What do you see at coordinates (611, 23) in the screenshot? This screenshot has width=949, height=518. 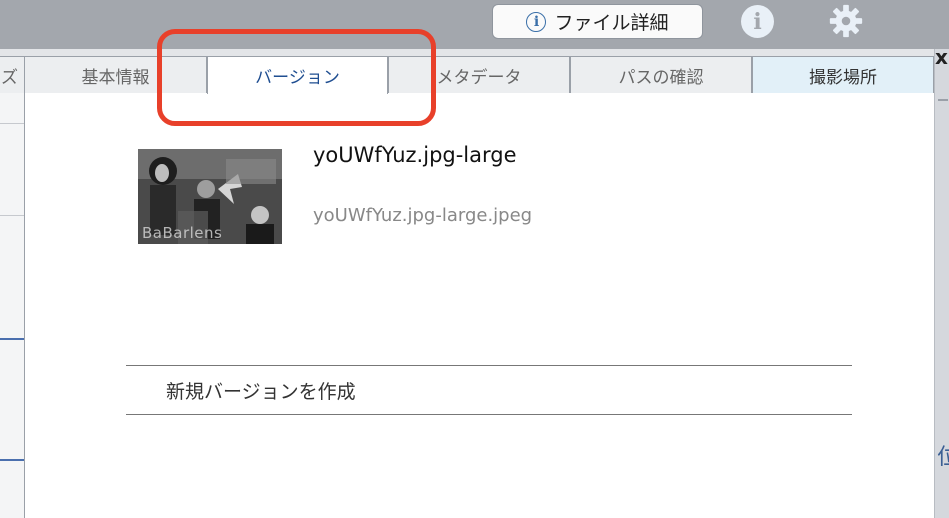 I see `file-details-label: ファイル詳細` at bounding box center [611, 23].